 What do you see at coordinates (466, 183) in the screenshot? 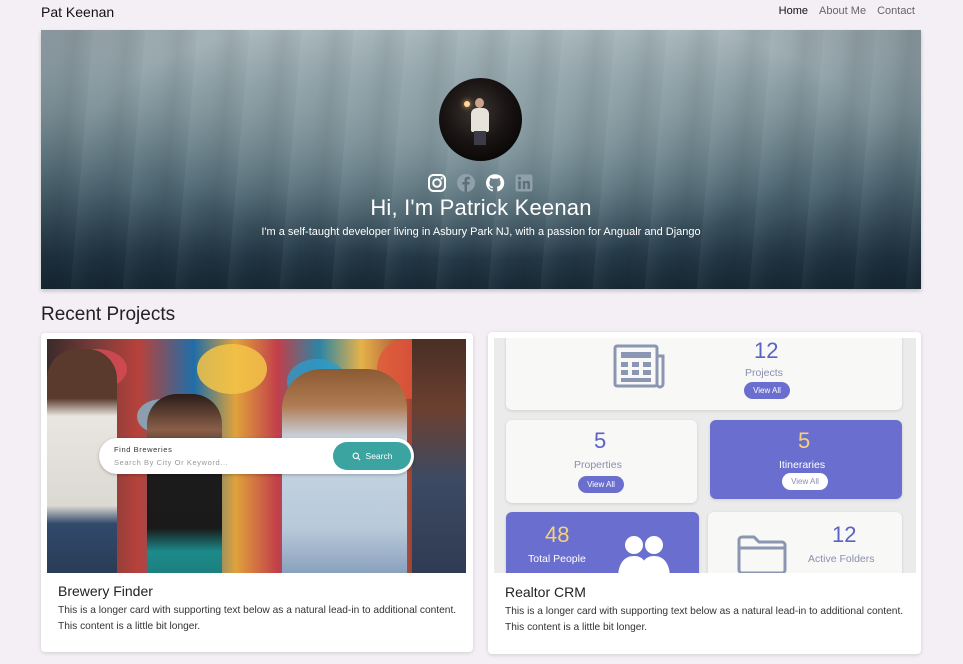
I see `facebook-icon` at bounding box center [466, 183].